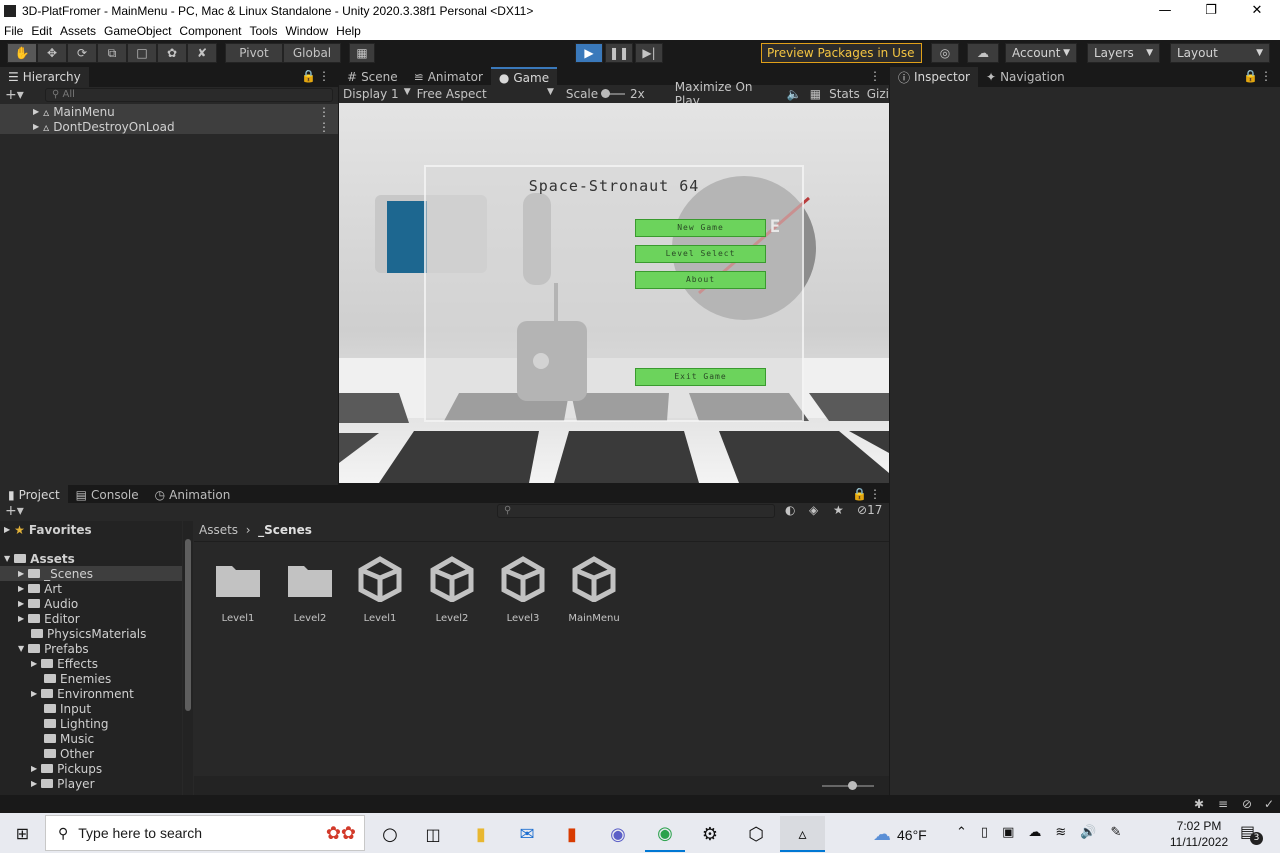  What do you see at coordinates (169, 111) in the screenshot?
I see `hierarchy-item-mainmenu: ▶ ▵ MainMenu ⋮` at bounding box center [169, 111].